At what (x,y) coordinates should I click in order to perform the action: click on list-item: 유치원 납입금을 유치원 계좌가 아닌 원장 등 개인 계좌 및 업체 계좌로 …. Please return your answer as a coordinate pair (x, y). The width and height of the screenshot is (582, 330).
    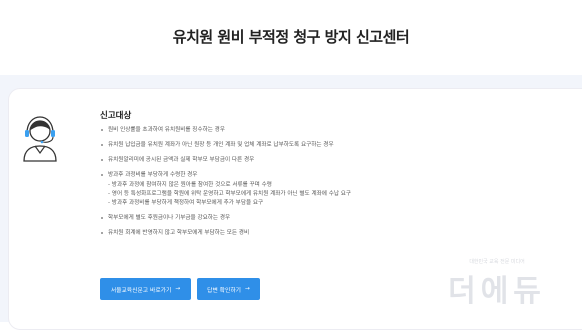
    Looking at the image, I should click on (290, 145).